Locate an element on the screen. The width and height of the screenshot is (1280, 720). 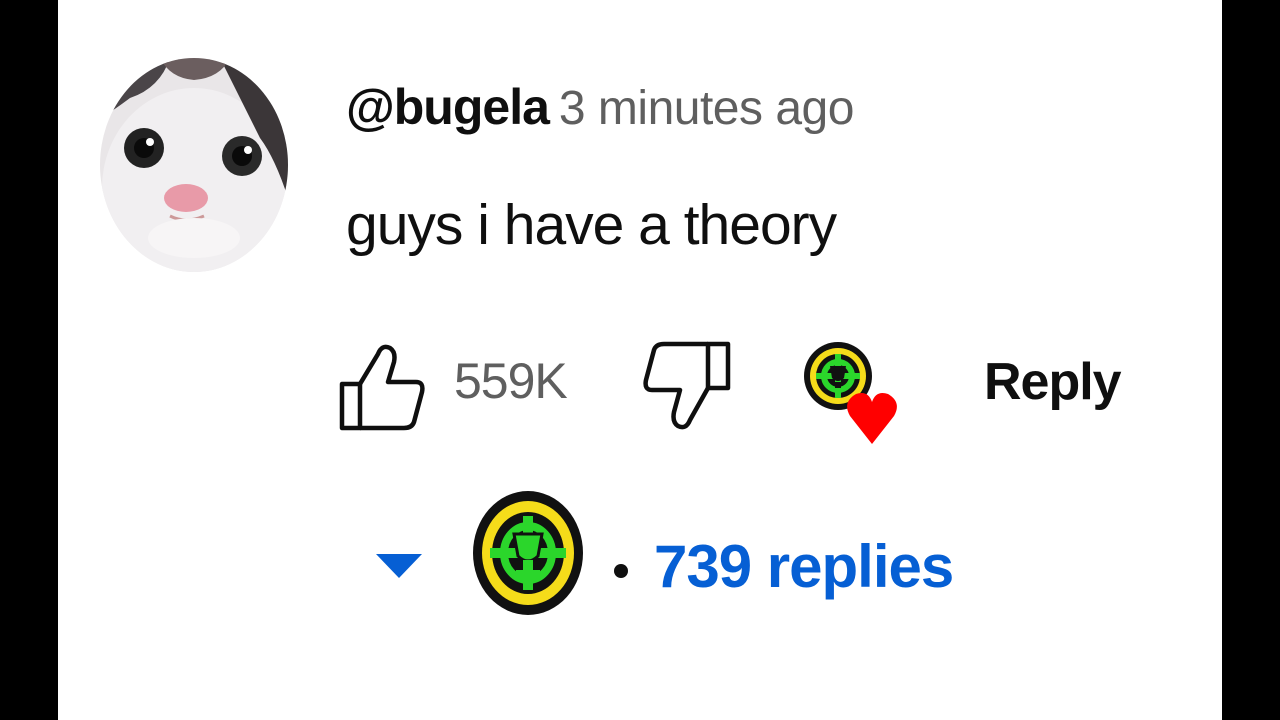
author-name: @bugela is located at coordinates (448, 107).